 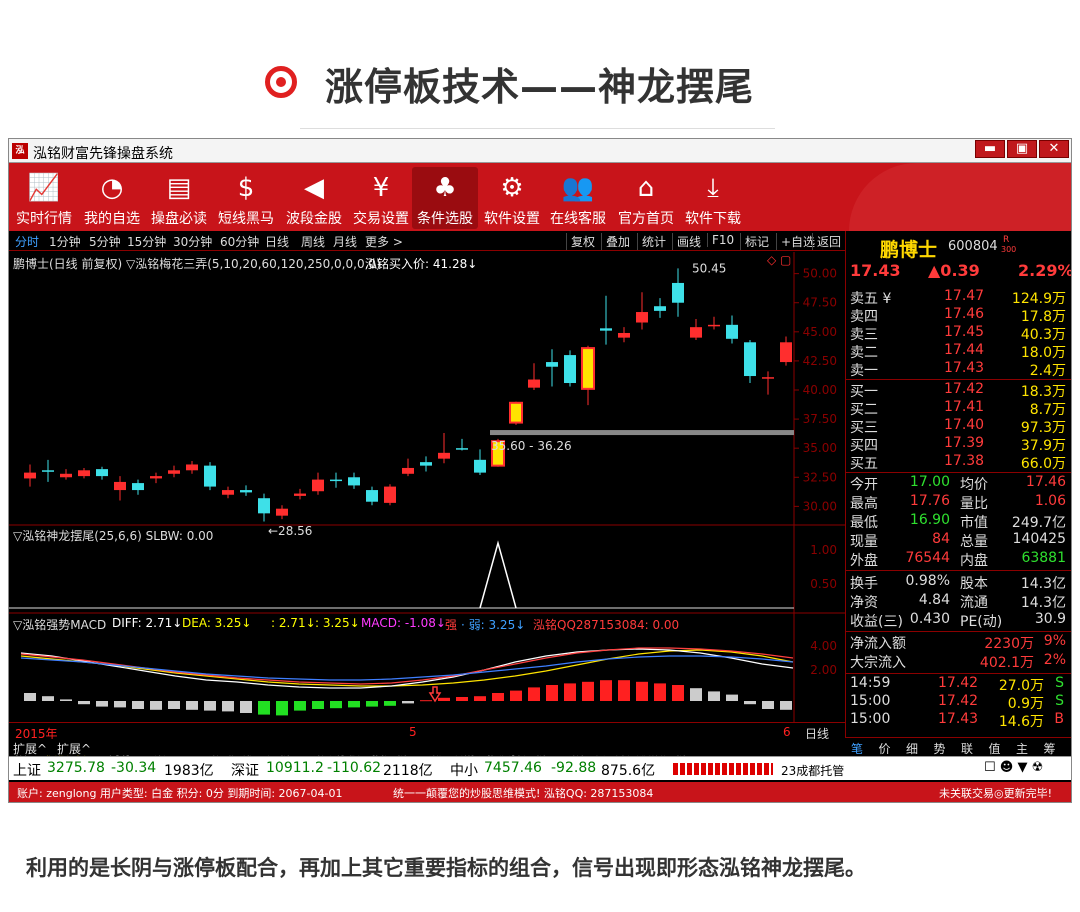 What do you see at coordinates (1054, 660) in the screenshot?
I see `flow-pct: 2%` at bounding box center [1054, 660].